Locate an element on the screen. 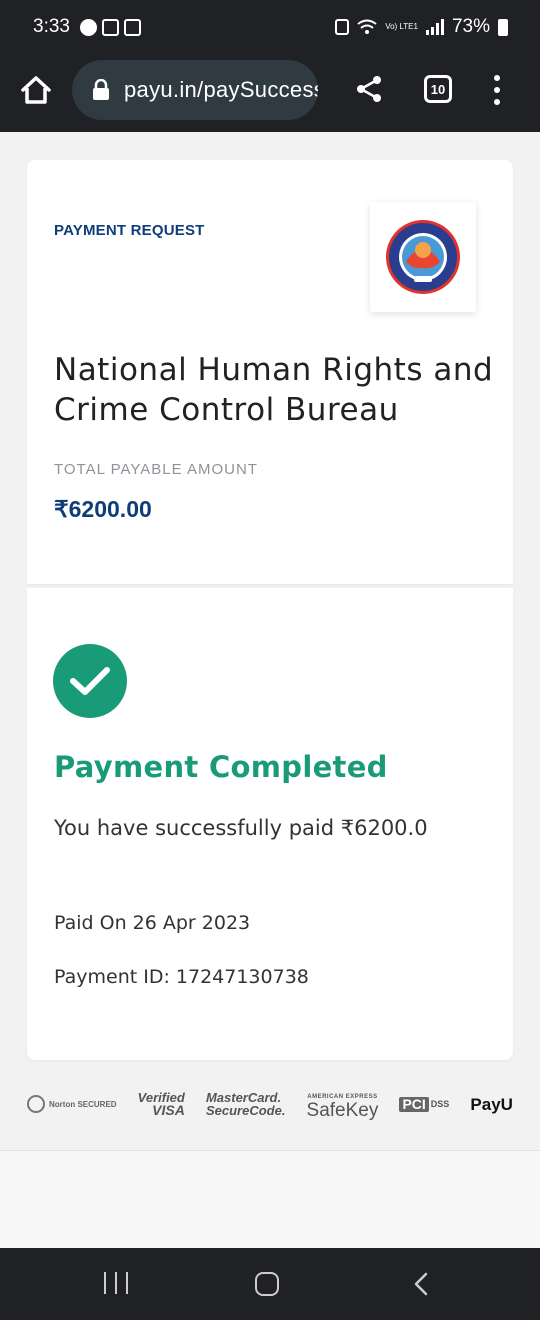 The height and width of the screenshot is (1320, 540). system-navigation-bar is located at coordinates (270, 1284).